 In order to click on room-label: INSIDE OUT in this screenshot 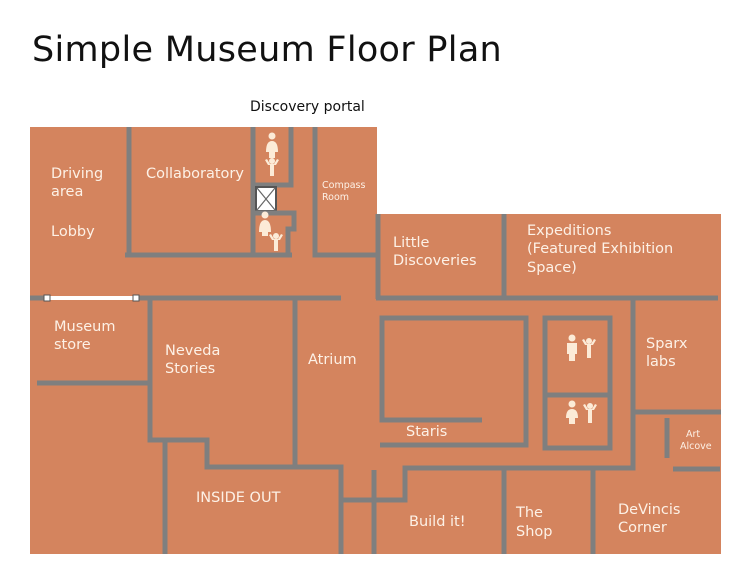, I will do `click(238, 498)`.